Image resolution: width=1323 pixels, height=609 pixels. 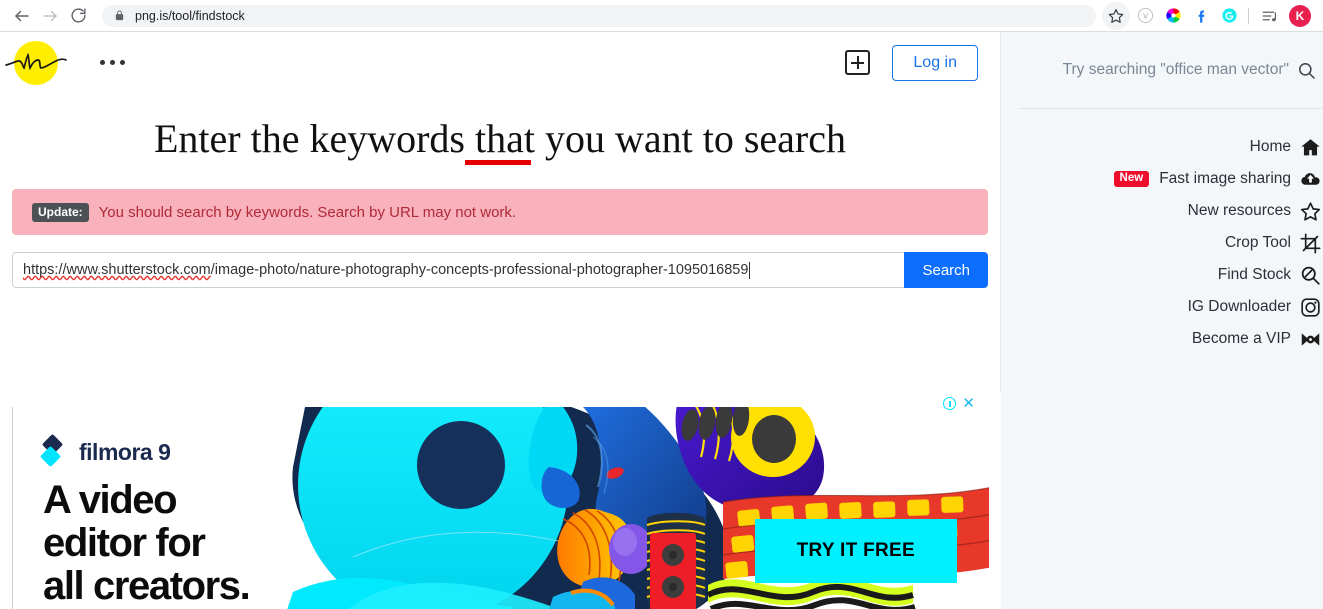 I want to click on instagram-icon, so click(x=1310, y=307).